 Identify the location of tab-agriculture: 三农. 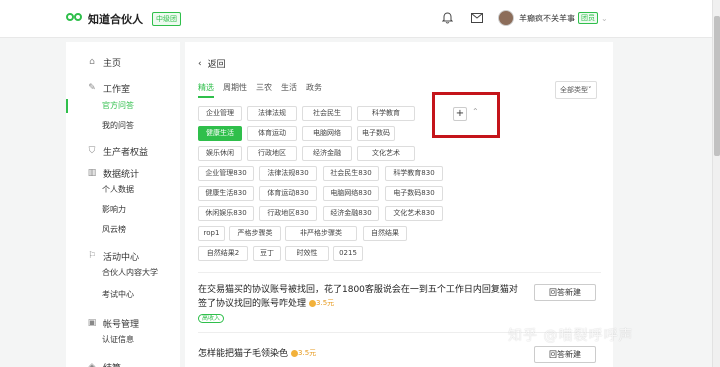
(264, 90).